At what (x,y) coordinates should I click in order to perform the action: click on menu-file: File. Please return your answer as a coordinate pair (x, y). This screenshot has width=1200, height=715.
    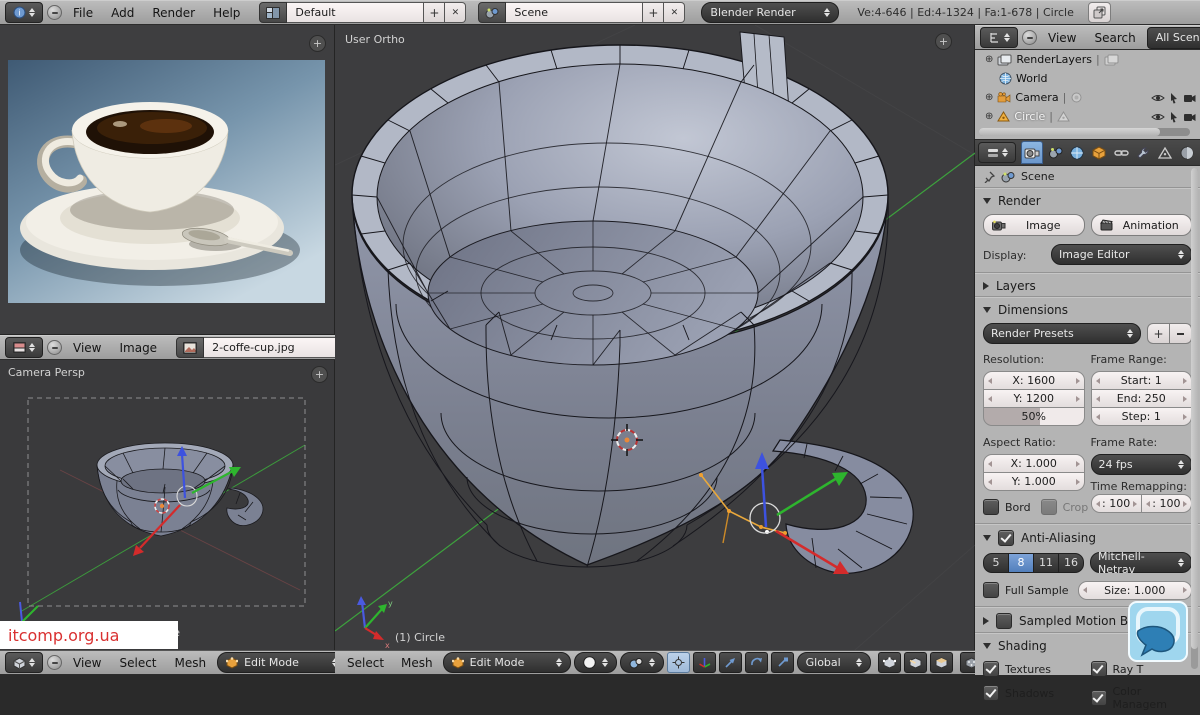
    Looking at the image, I should click on (83, 13).